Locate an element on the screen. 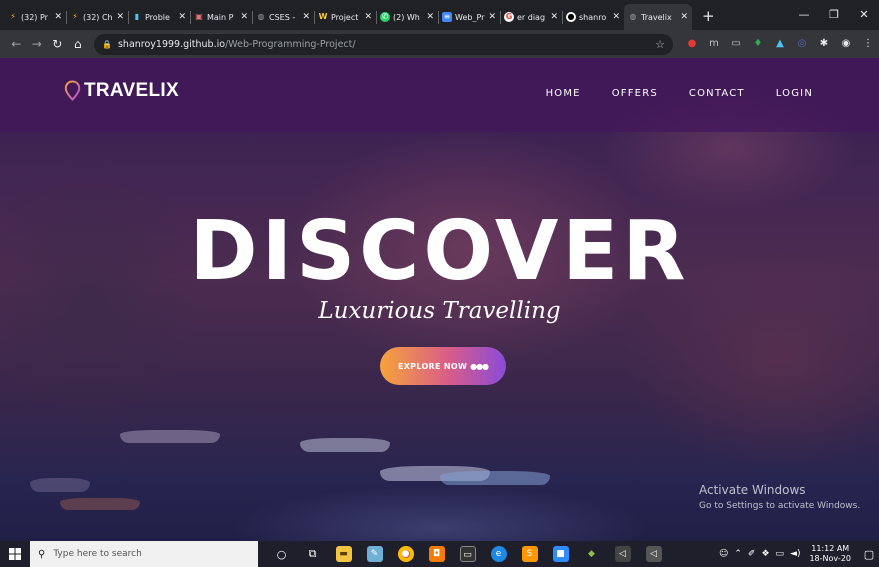 The width and height of the screenshot is (879, 567). tab-label: (2) Wh is located at coordinates (406, 17).